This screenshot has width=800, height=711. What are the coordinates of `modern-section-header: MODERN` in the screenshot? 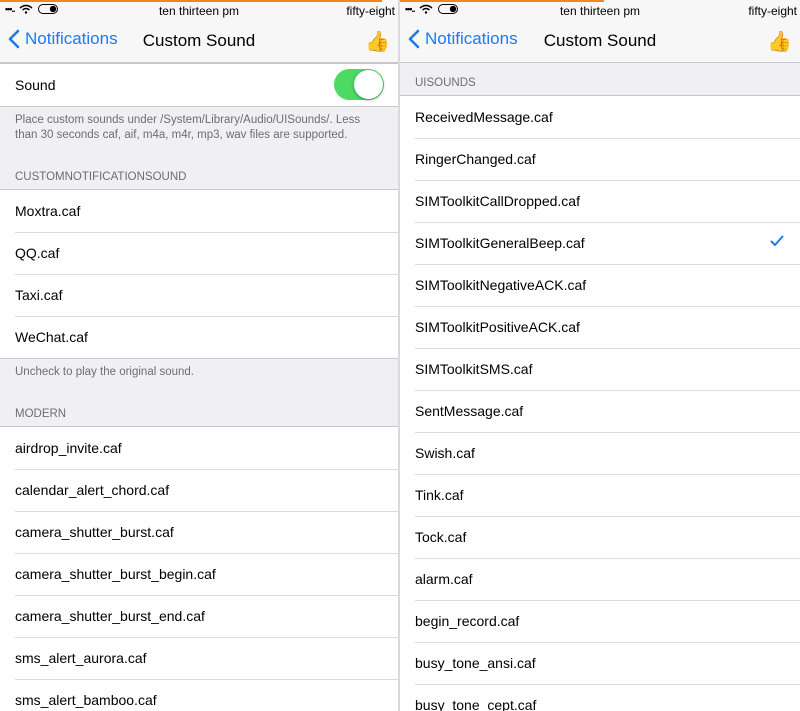 It's located at (41, 414).